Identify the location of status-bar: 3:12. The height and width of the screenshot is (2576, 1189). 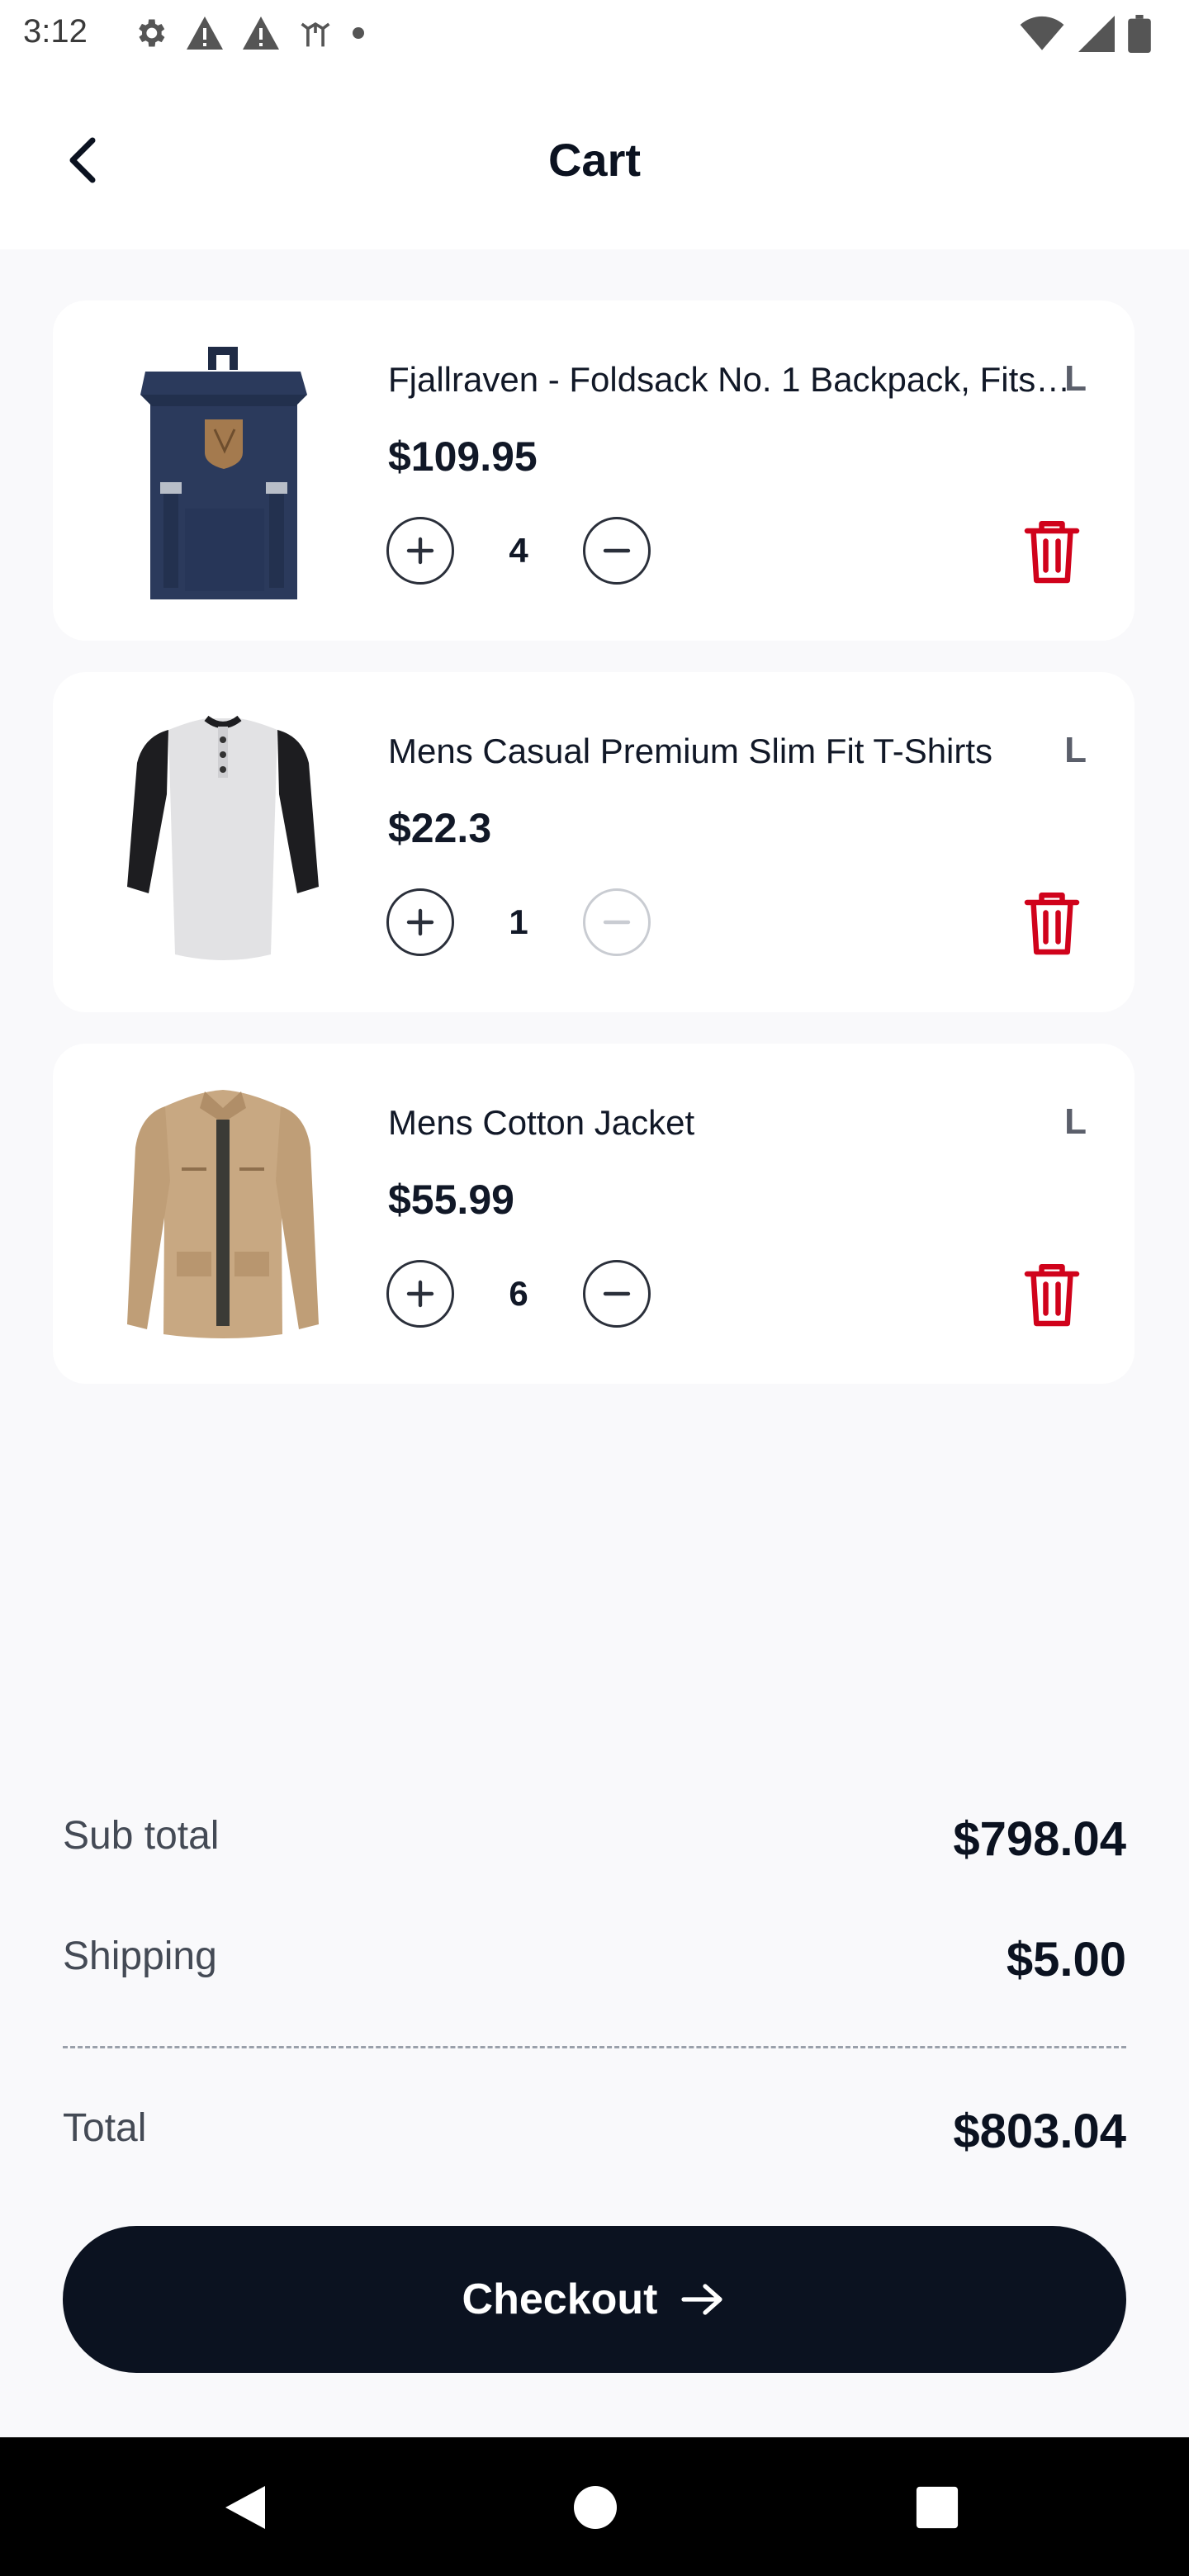
(594, 36).